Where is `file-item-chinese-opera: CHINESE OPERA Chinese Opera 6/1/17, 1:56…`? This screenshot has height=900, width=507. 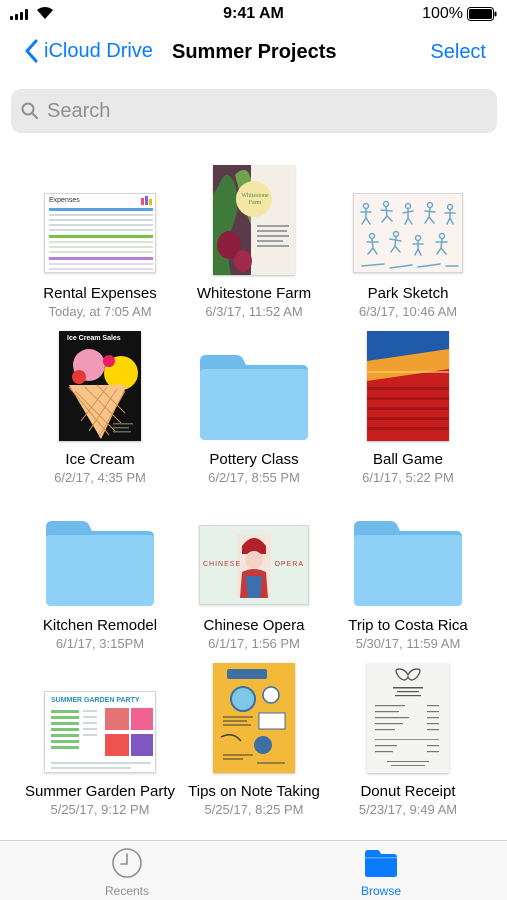 file-item-chinese-opera: CHINESE OPERA Chinese Opera 6/1/17, 1:56… is located at coordinates (254, 574).